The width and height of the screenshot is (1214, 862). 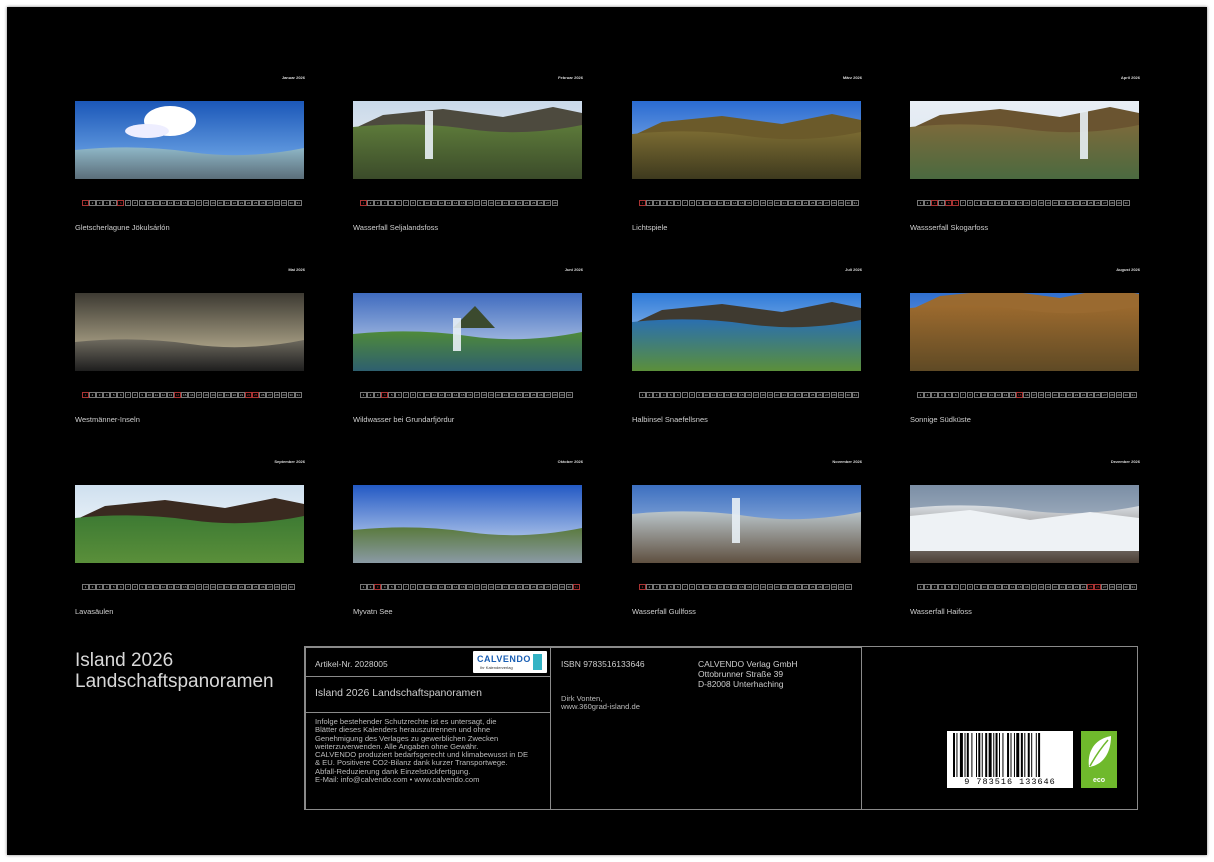 I want to click on photo-caption: Wasserfall Seljalandsfoss, so click(x=396, y=227).